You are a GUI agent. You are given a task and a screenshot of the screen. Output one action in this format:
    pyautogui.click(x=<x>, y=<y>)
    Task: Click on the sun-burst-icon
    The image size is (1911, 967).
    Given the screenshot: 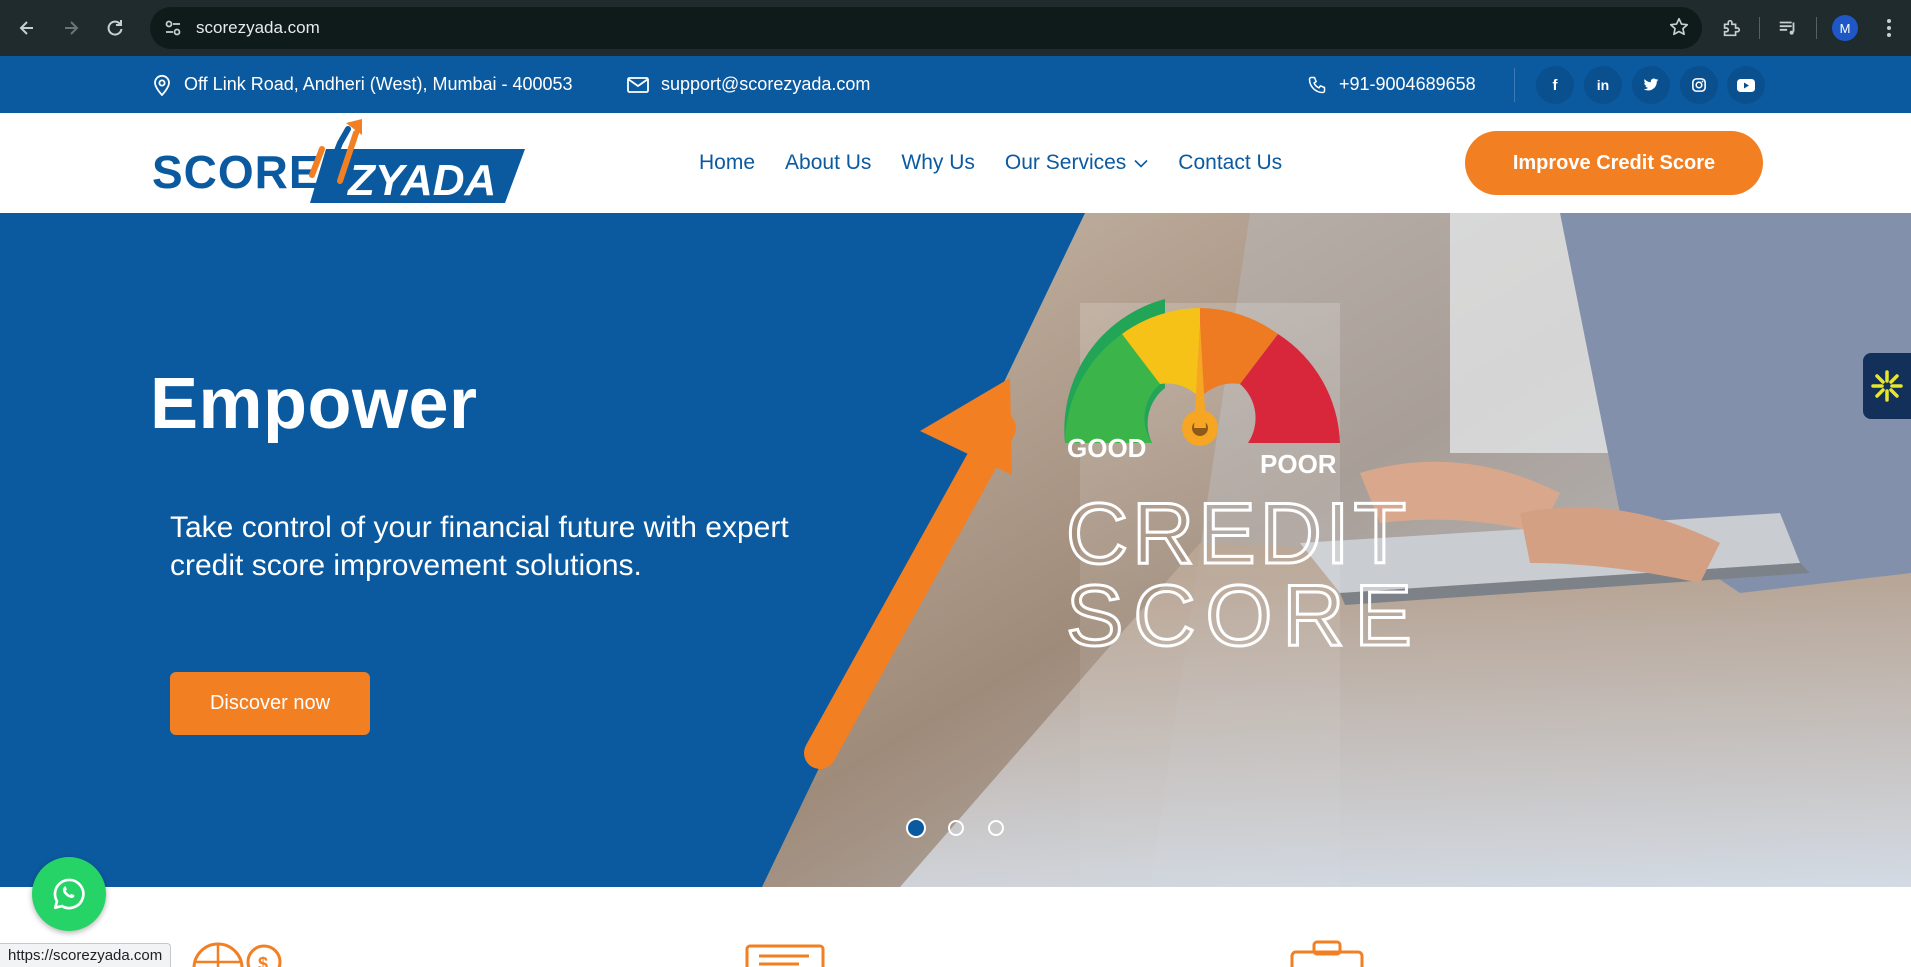 What is the action you would take?
    pyautogui.click(x=1887, y=386)
    